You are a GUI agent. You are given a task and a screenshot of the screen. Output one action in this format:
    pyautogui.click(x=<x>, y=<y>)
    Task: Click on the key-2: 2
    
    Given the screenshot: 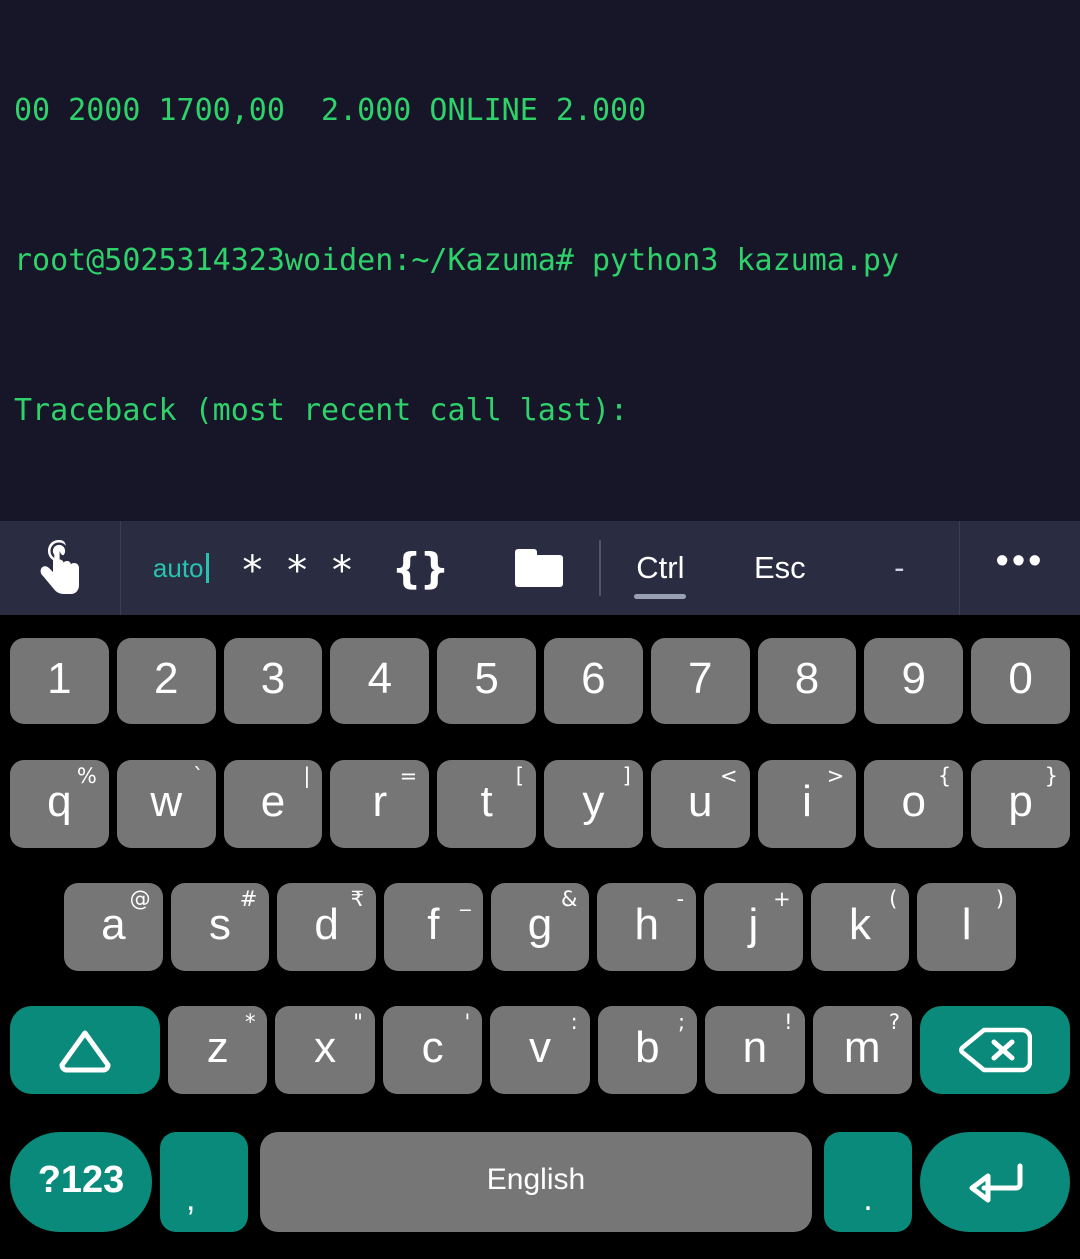 What is the action you would take?
    pyautogui.click(x=166, y=680)
    